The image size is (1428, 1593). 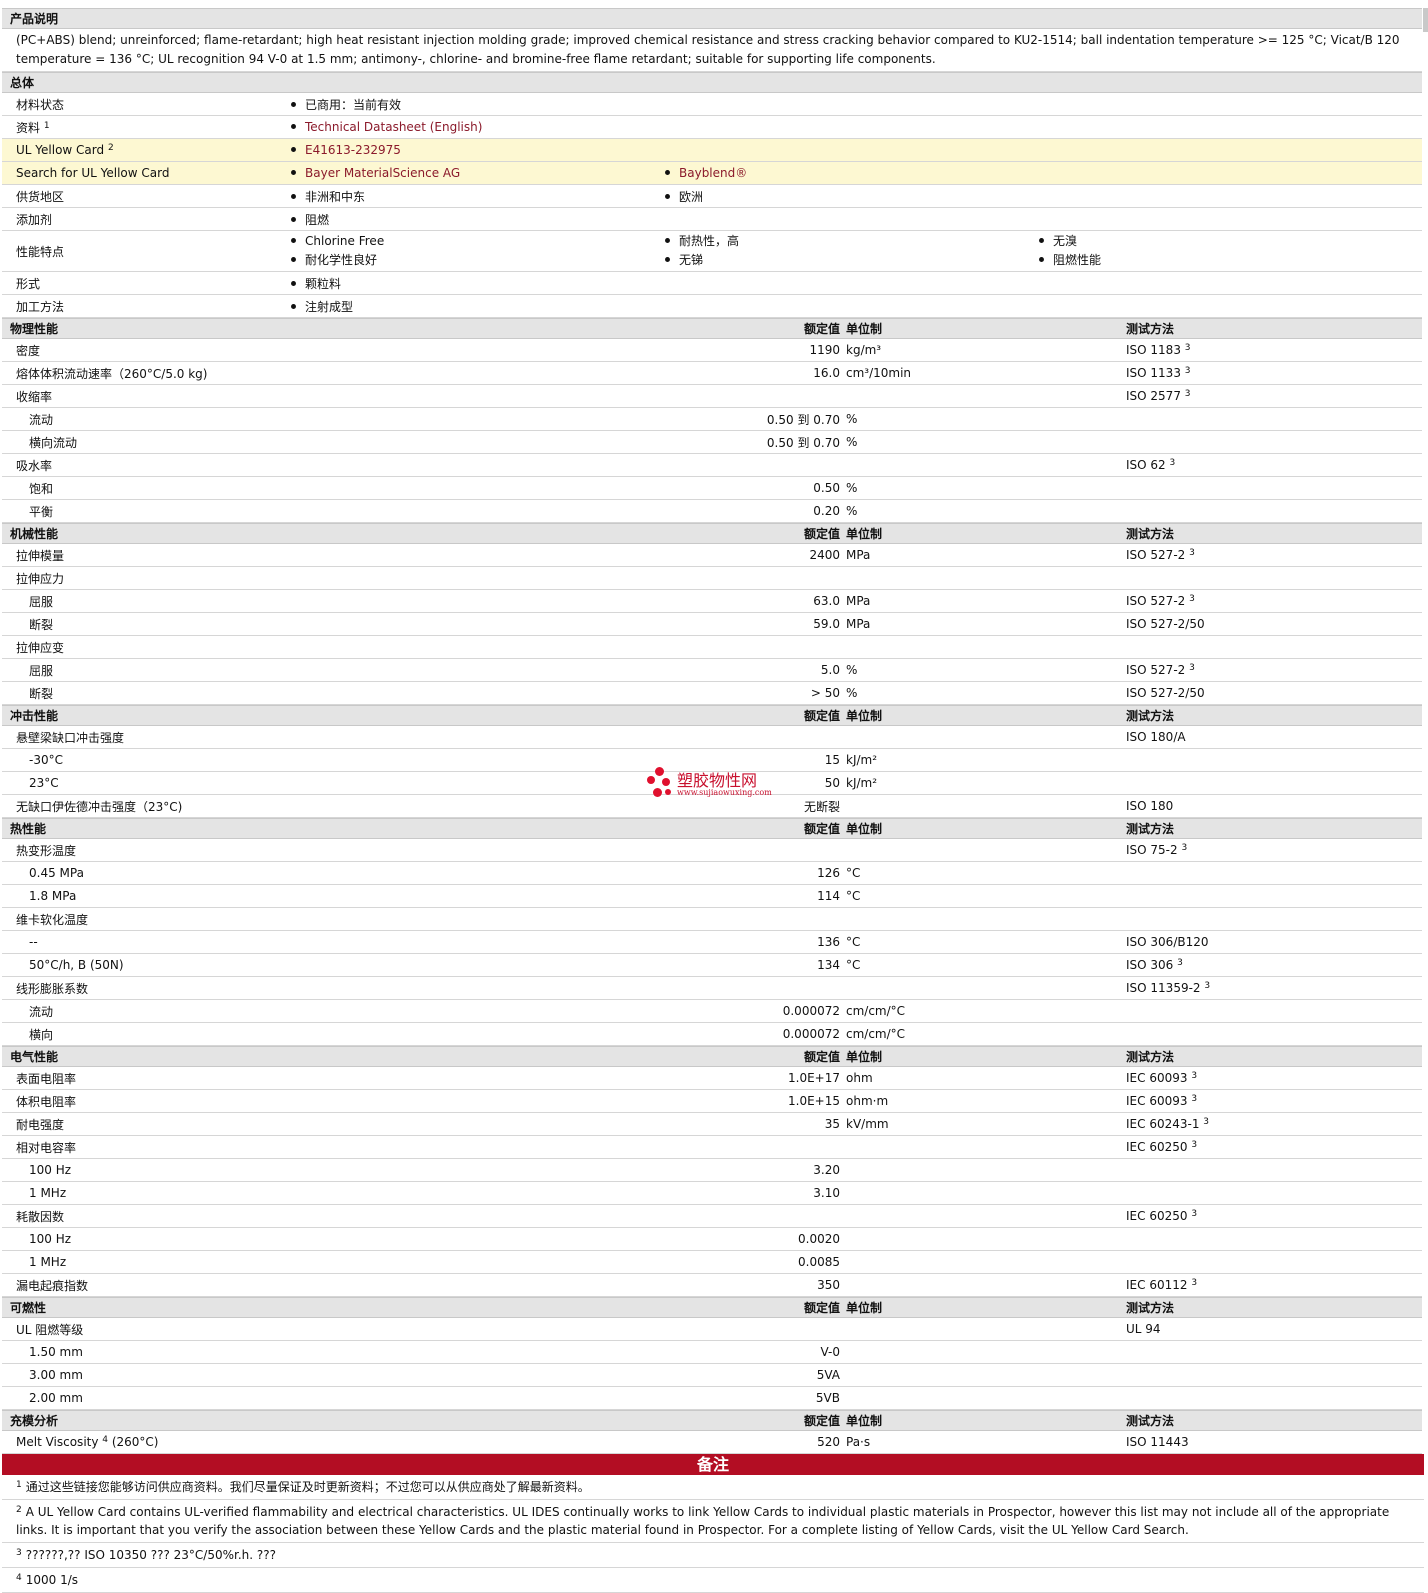 I want to click on property-value: 134, so click(x=749, y=965).